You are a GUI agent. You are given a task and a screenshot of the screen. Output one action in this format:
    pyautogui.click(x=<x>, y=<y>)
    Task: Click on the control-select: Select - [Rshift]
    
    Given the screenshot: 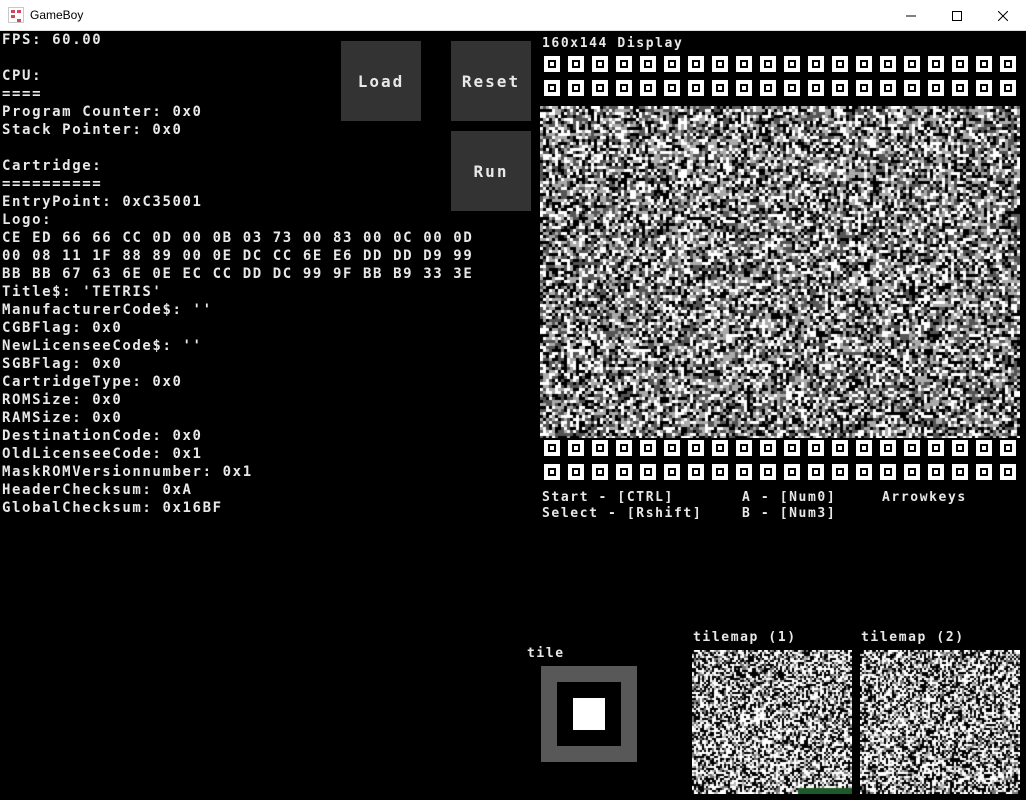 What is the action you would take?
    pyautogui.click(x=622, y=513)
    